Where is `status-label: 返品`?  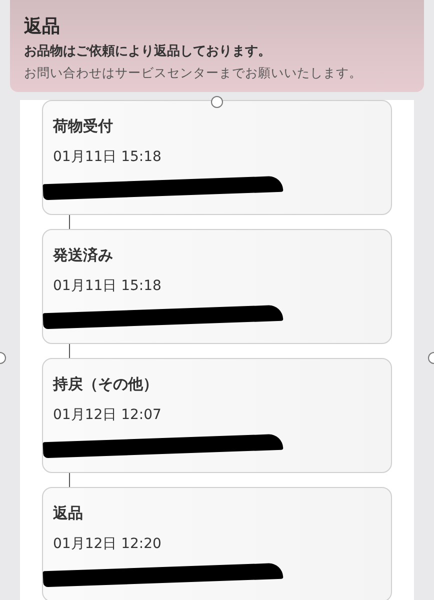 status-label: 返品 is located at coordinates (68, 513).